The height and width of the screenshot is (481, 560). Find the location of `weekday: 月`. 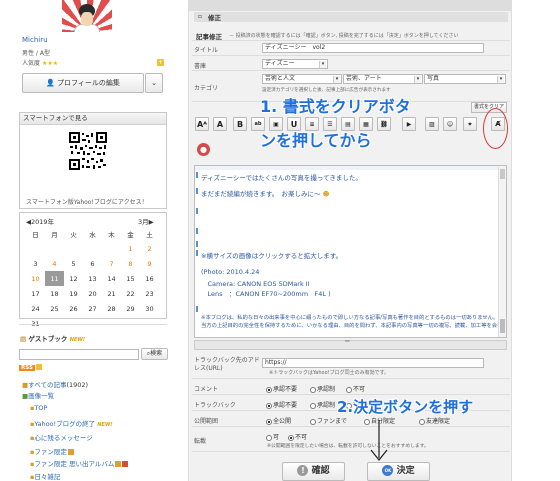

weekday: 月 is located at coordinates (54, 234).